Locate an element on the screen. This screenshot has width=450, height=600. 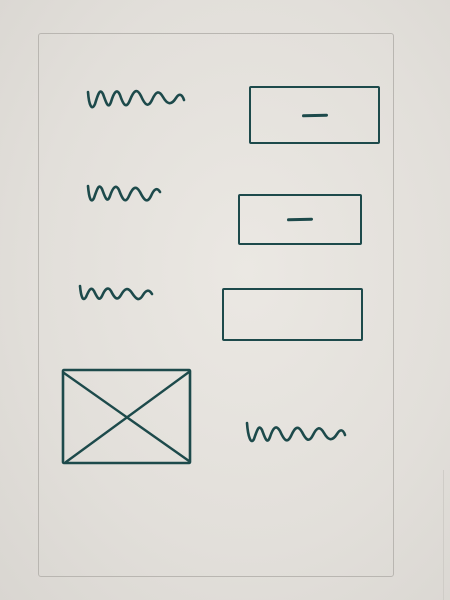
image-placeholder-icon is located at coordinates (126, 416).